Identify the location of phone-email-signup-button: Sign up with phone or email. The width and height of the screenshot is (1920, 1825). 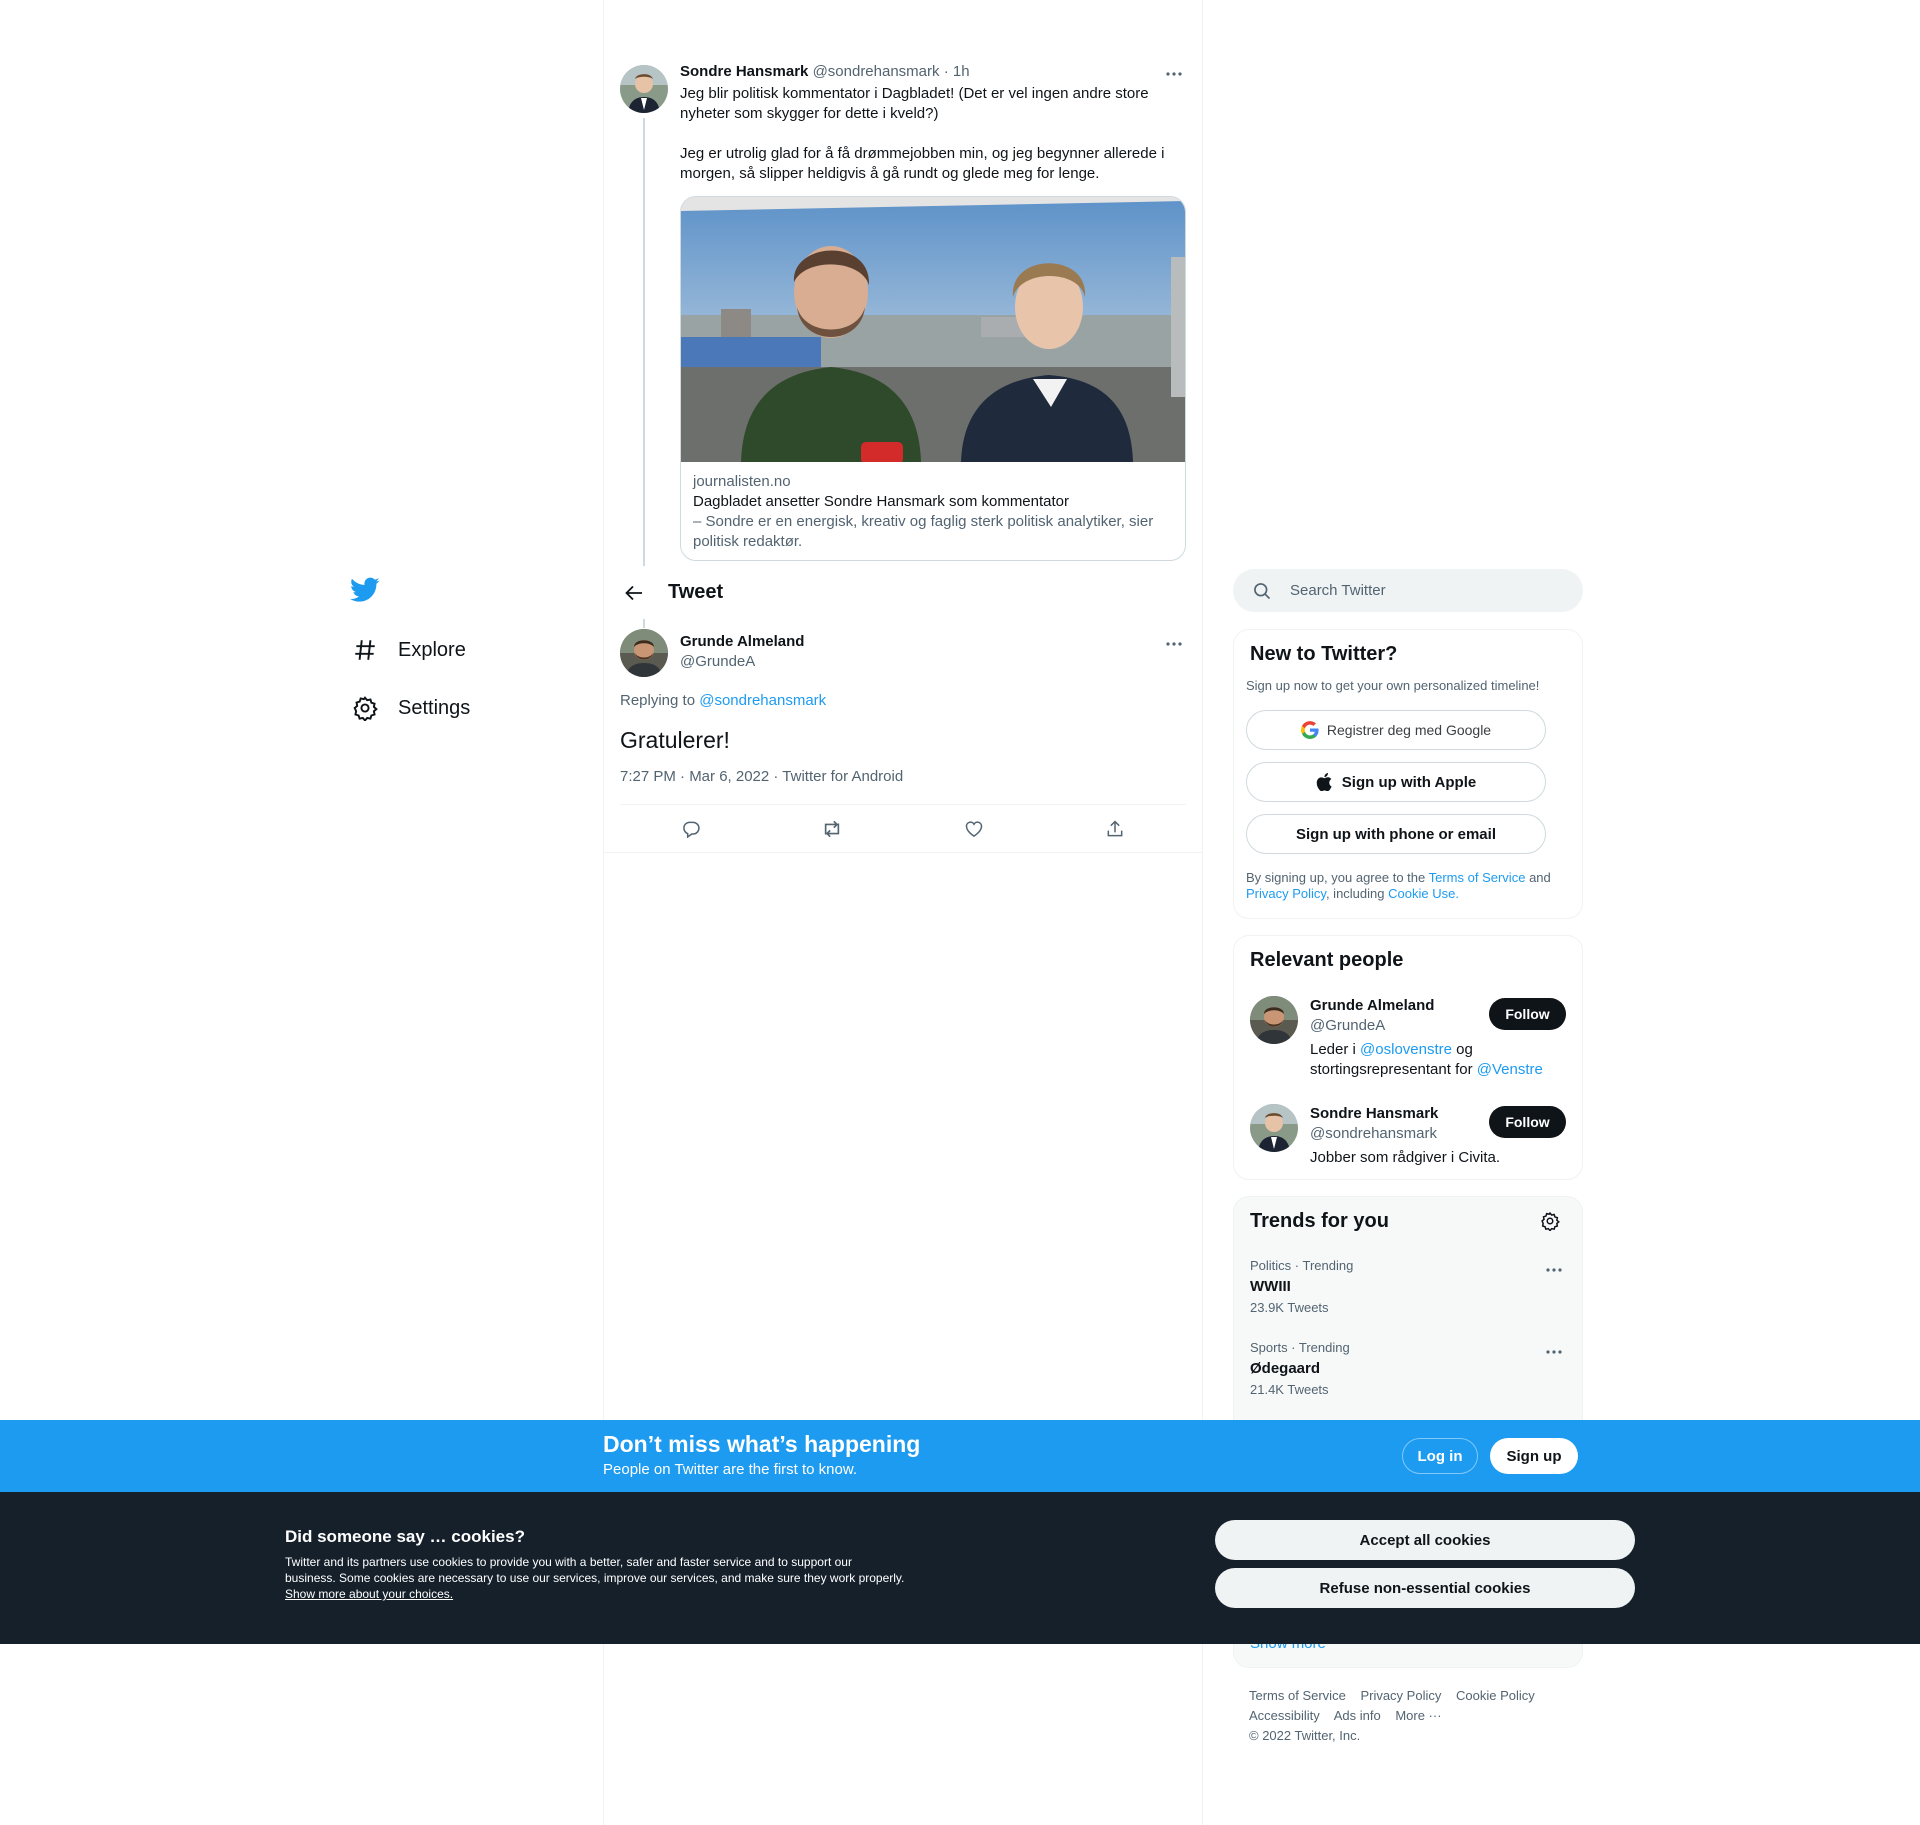
(1396, 834).